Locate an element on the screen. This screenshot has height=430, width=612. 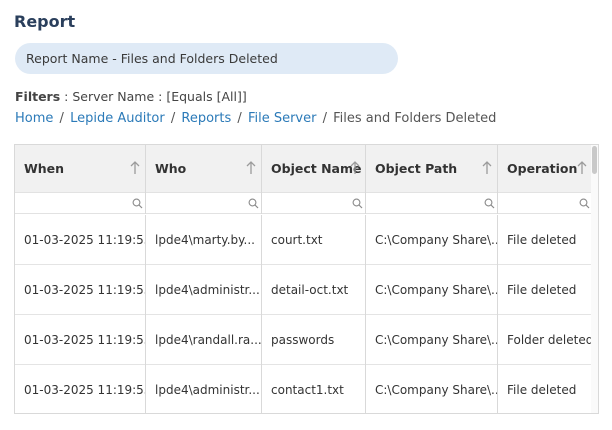
column-filter-who is located at coordinates (204, 203).